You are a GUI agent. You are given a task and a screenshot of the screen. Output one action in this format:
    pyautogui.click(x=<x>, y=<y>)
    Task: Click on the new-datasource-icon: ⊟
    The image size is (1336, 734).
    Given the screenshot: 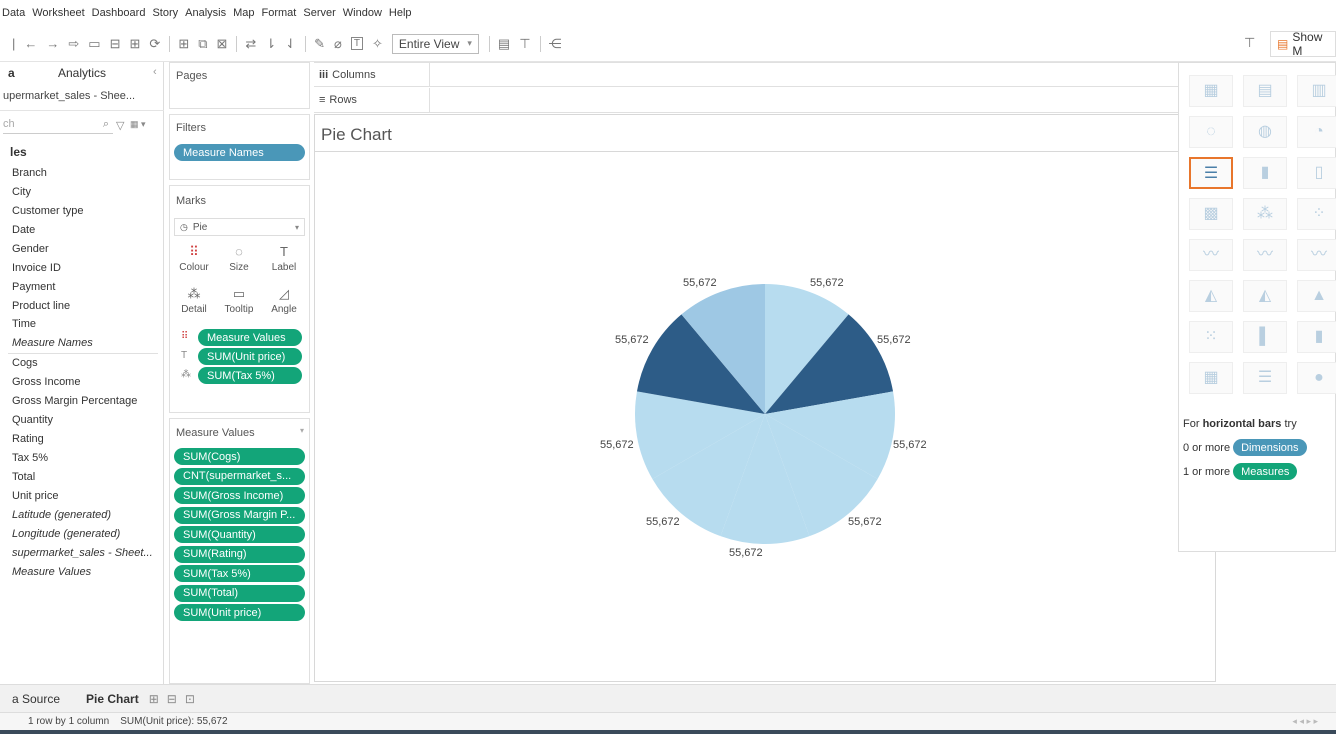 What is the action you would take?
    pyautogui.click(x=115, y=44)
    